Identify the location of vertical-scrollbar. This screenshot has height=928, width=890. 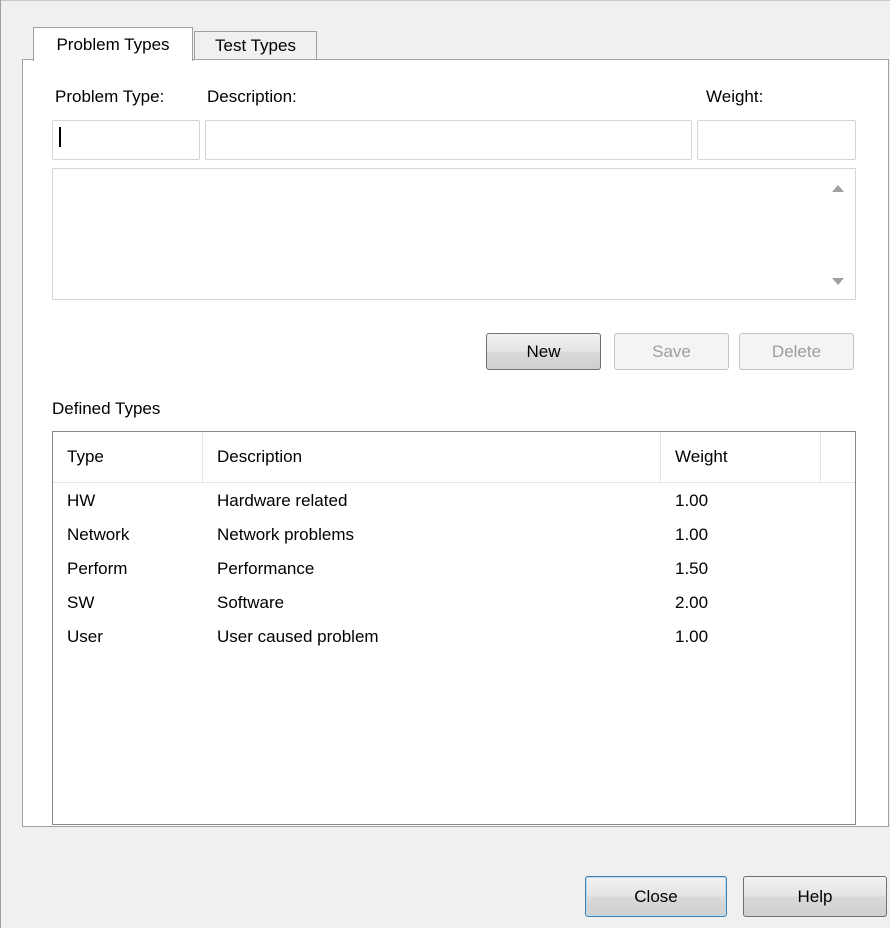
(838, 234).